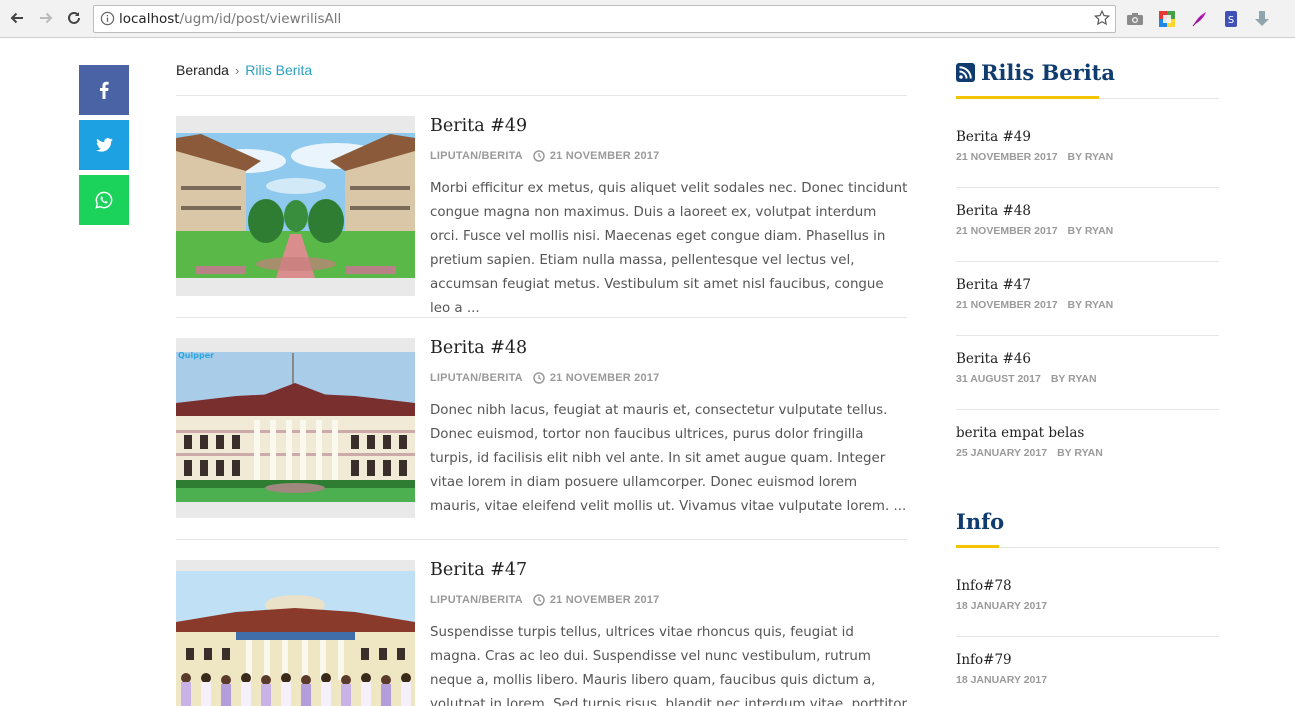 Image resolution: width=1295 pixels, height=706 pixels. Describe the element at coordinates (1087, 137) in the screenshot. I see `sidebar-news-title: Berita #49` at that location.